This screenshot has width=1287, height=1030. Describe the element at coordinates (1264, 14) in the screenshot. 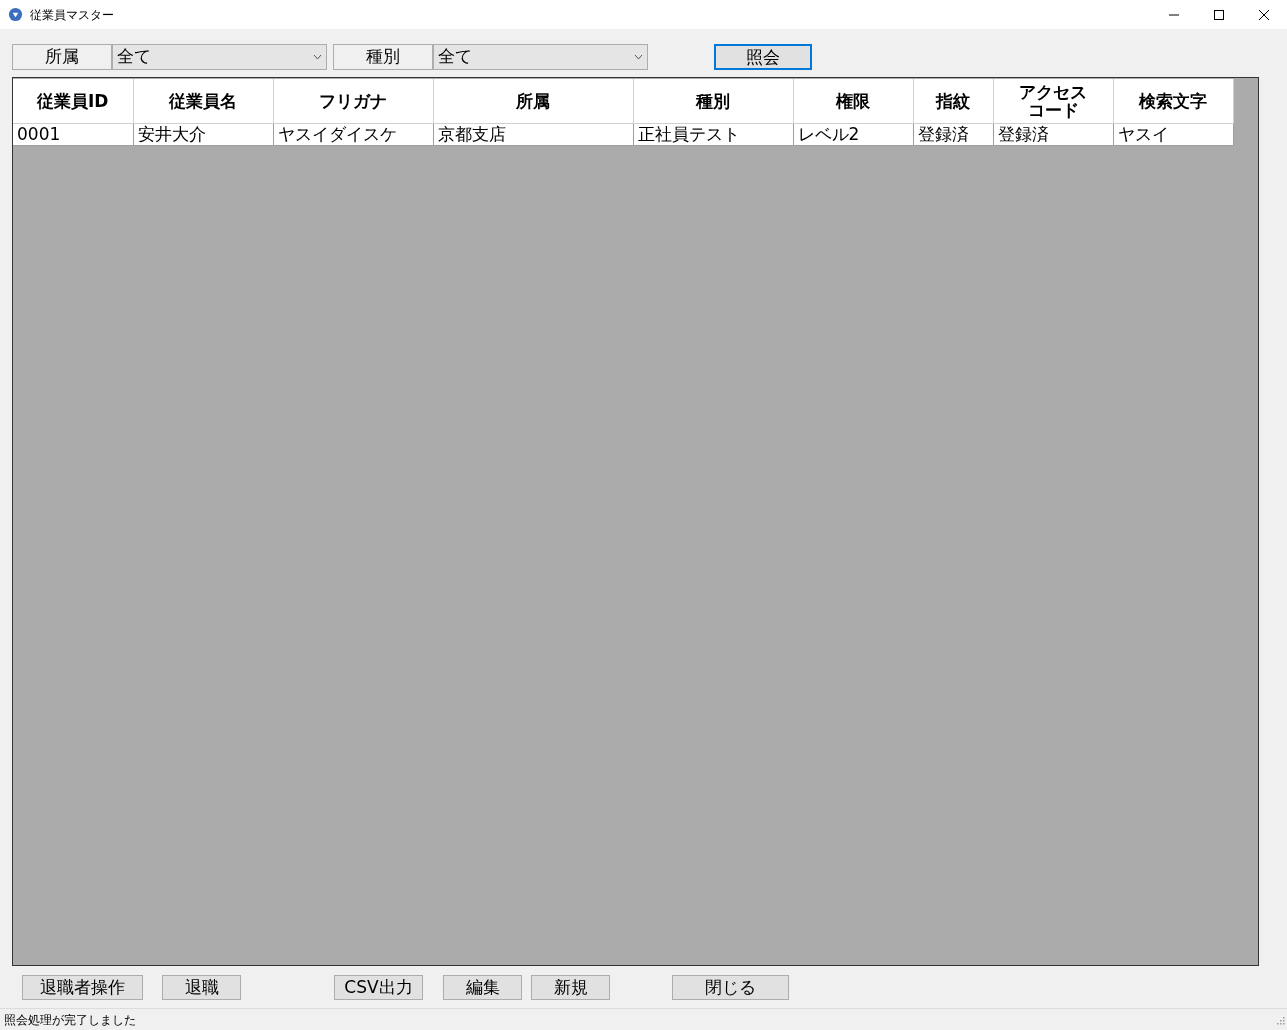

I see `close-icon` at that location.